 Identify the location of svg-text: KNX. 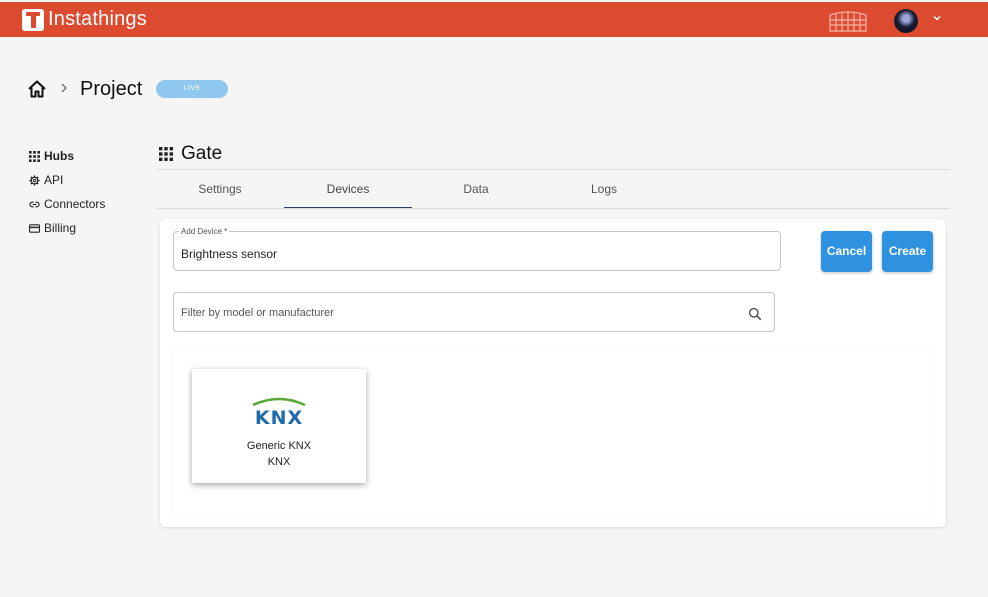
(279, 416).